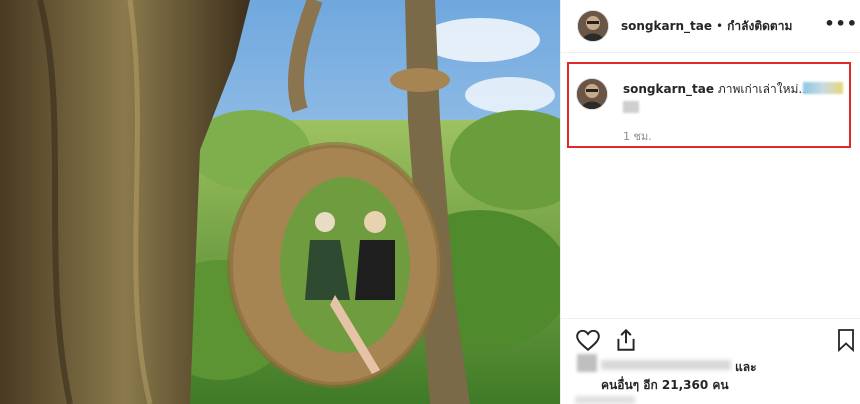 This screenshot has height=404, width=860. I want to click on post-header: songkarn_tae • กำลังติดตาม •••, so click(710, 26).